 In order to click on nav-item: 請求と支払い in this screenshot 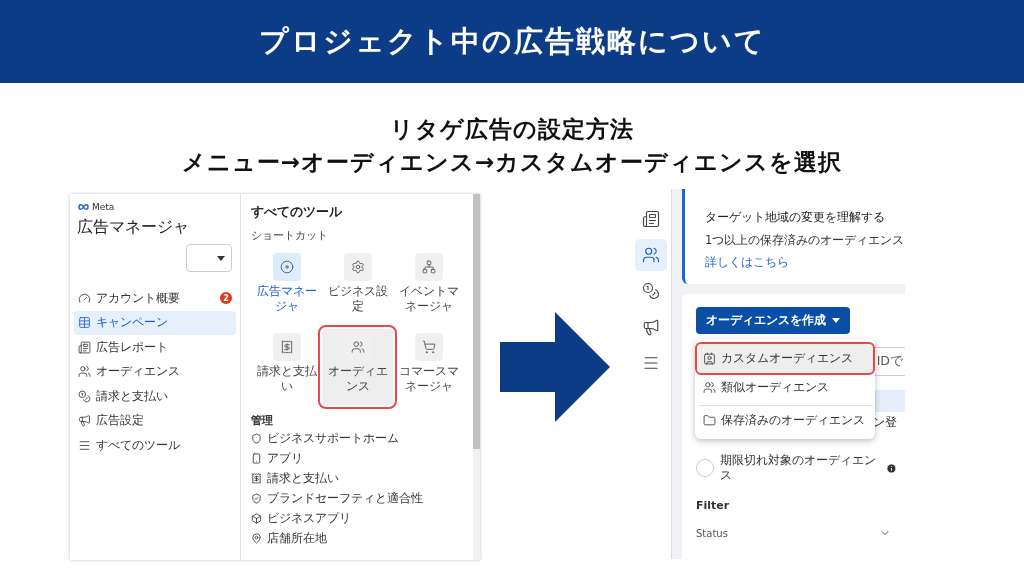, I will do `click(155, 396)`.